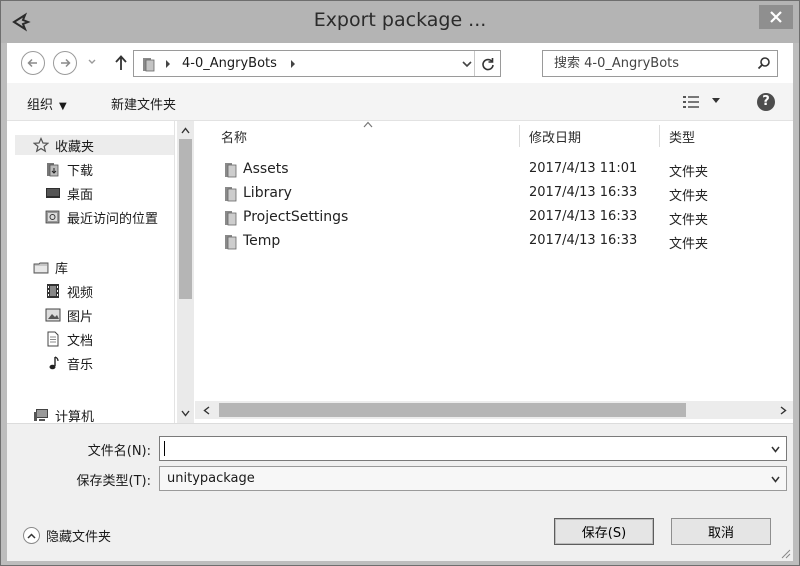  Describe the element at coordinates (31, 535) in the screenshot. I see `collapse-chevron-icon` at that location.